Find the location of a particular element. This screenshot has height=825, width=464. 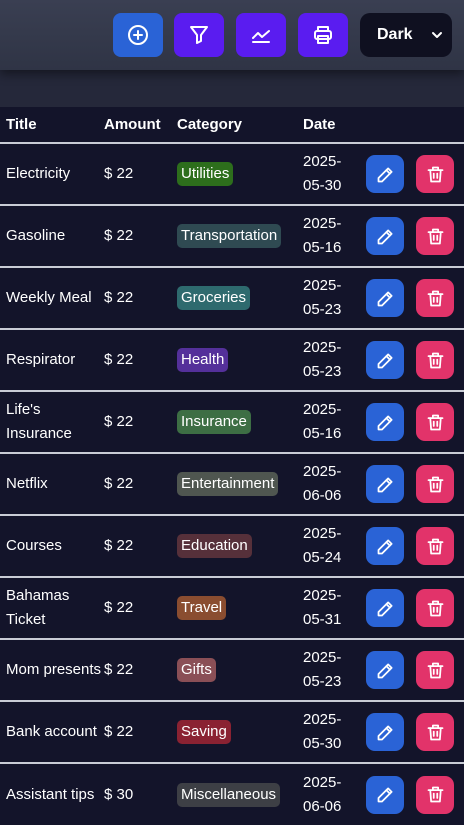

printer-icon is located at coordinates (323, 35).